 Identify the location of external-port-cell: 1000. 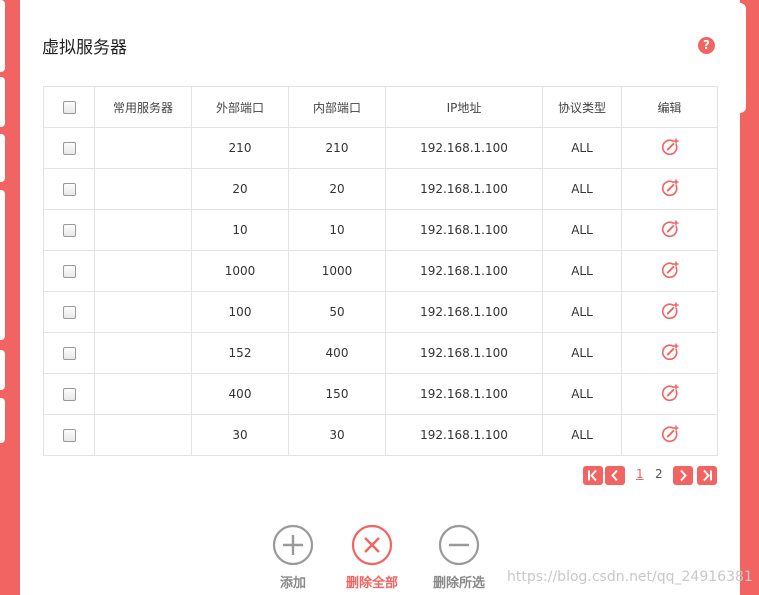
(240, 271).